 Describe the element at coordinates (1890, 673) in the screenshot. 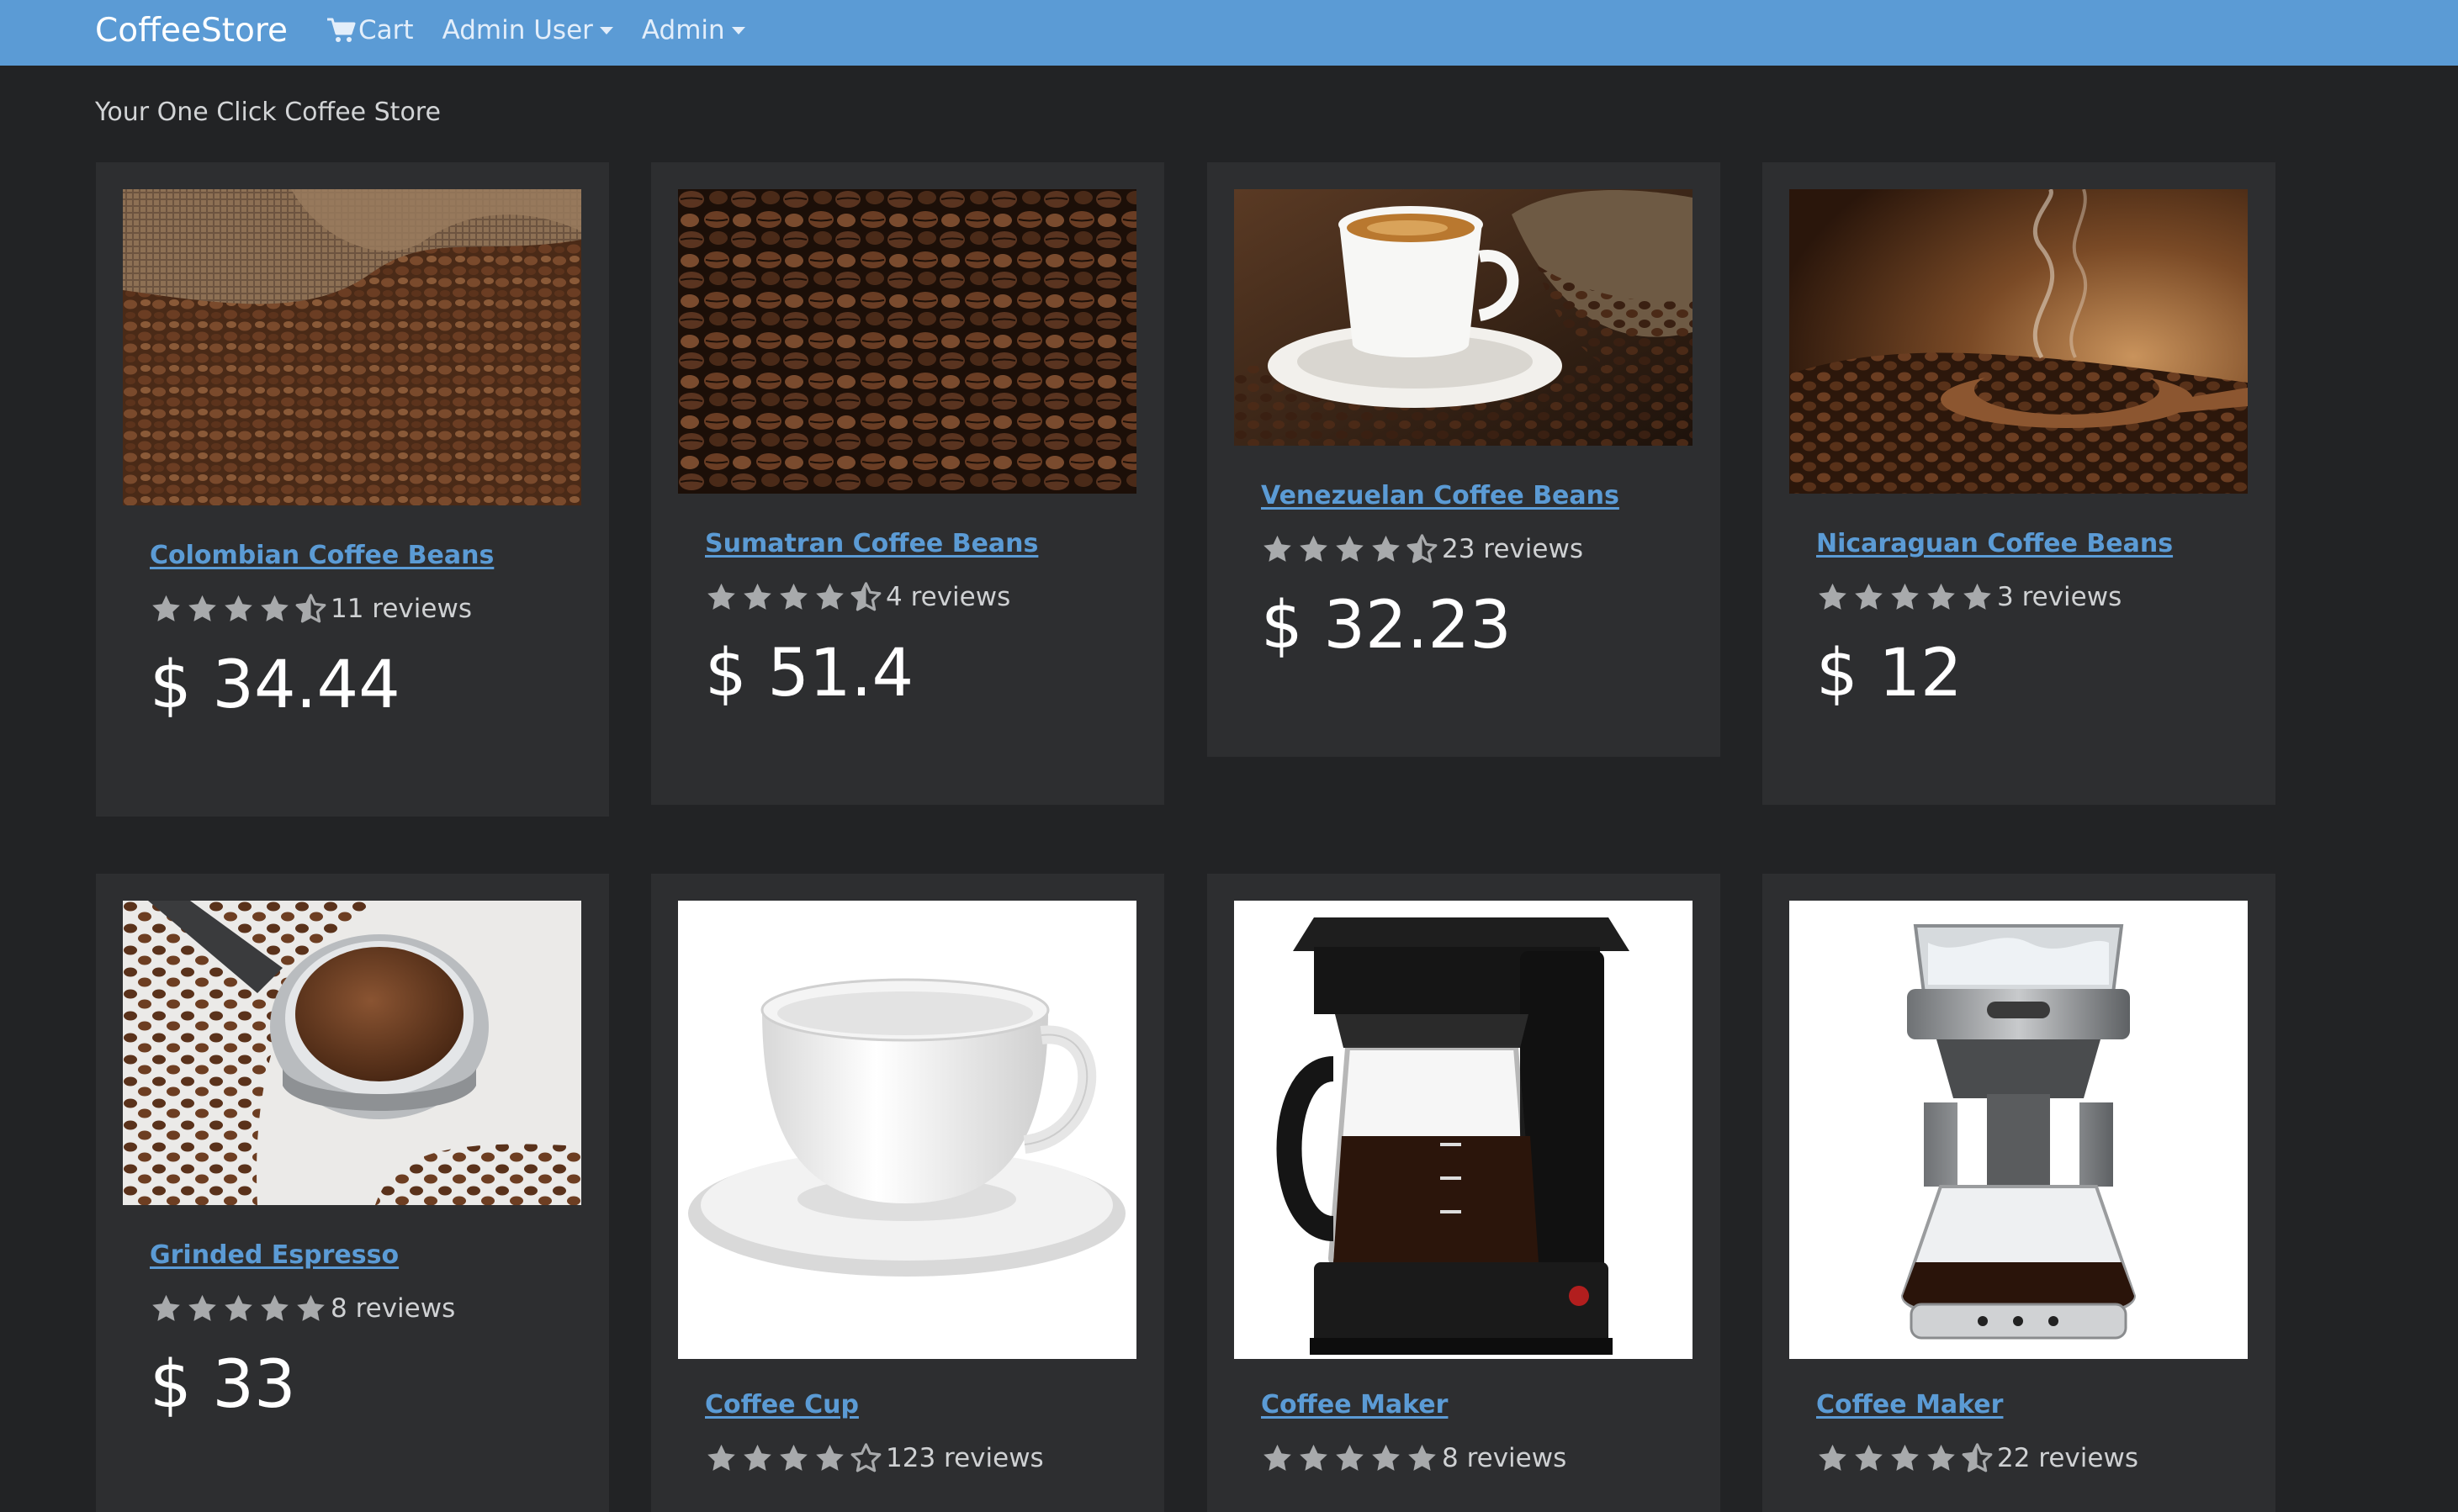

I see `product-price: $ 12` at that location.